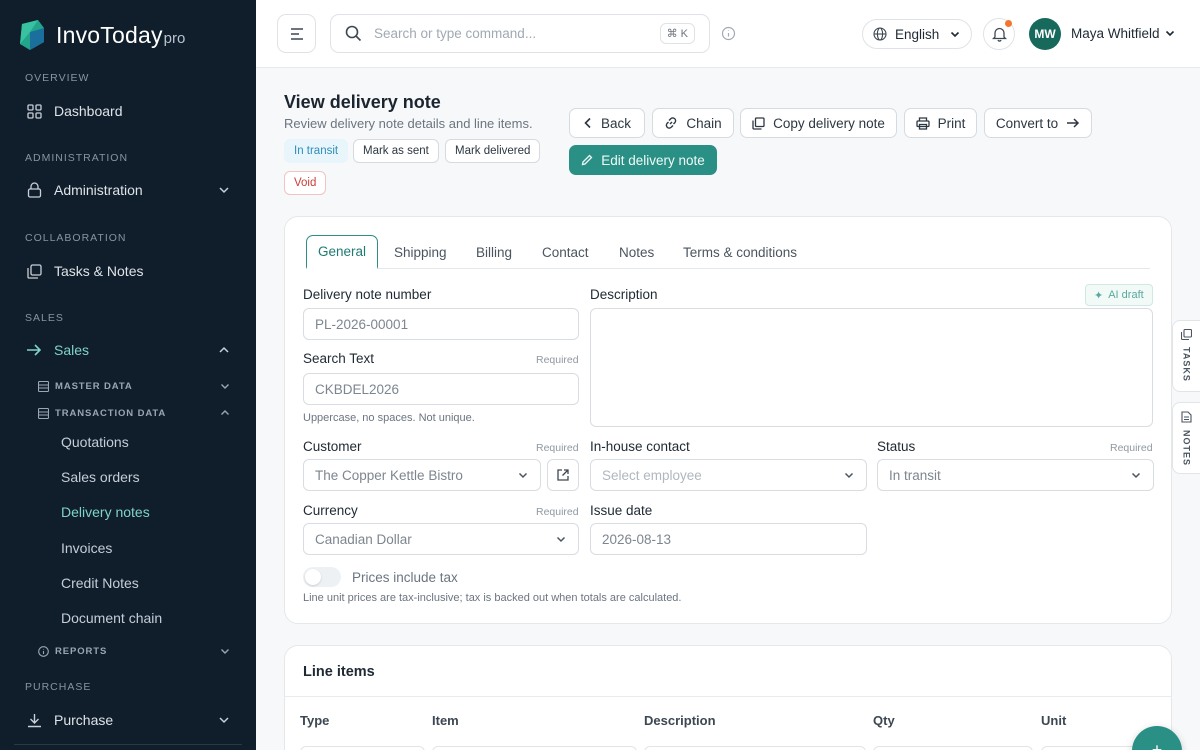 This screenshot has width=1200, height=750. What do you see at coordinates (86, 548) in the screenshot?
I see `sidebar-item-invoices: Invoices` at bounding box center [86, 548].